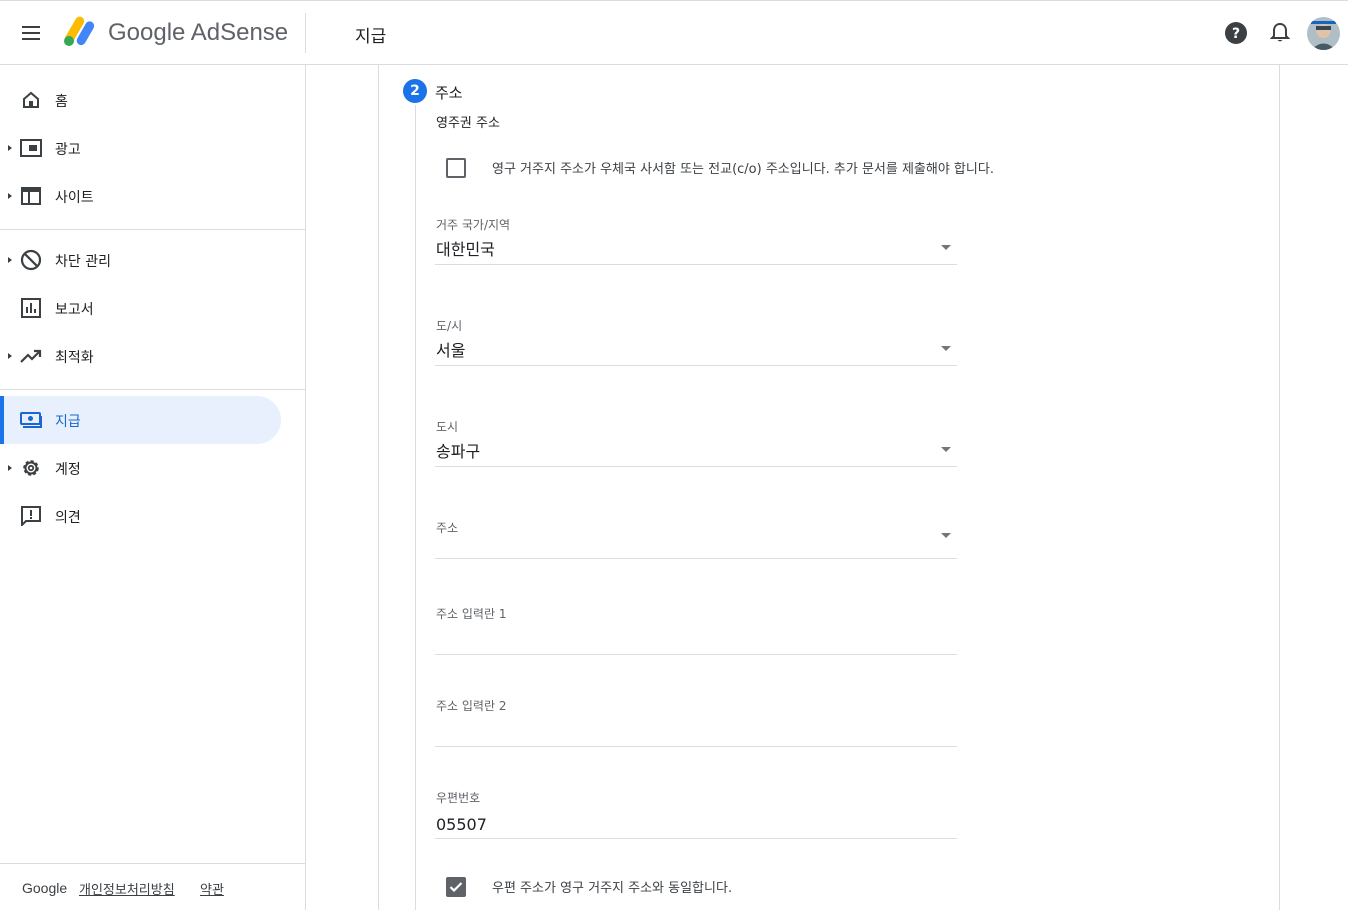 This screenshot has width=1348, height=910. I want to click on google-wordmark: Google, so click(45, 888).